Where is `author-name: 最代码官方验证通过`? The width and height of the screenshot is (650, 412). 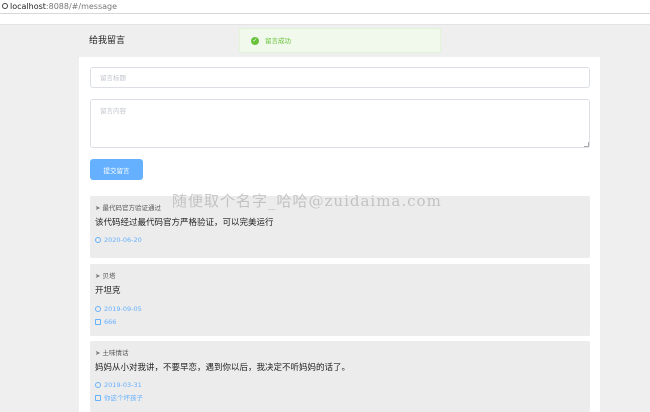
author-name: 最代码官方验证通过 is located at coordinates (131, 208).